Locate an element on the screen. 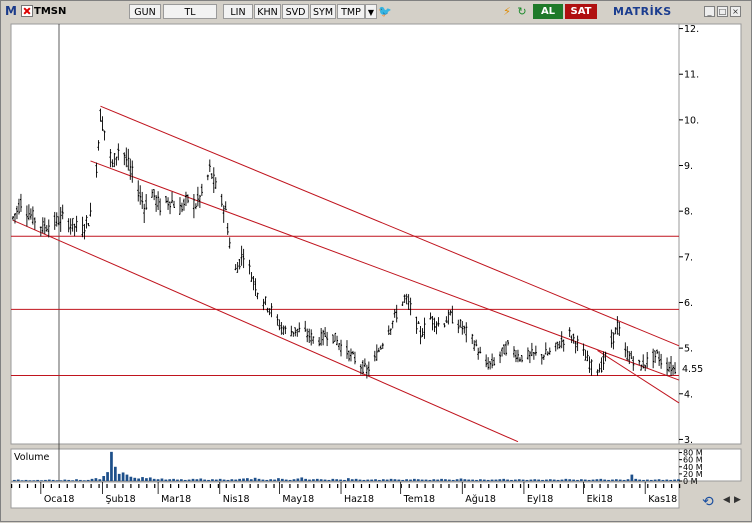  y-tick-label: 6. is located at coordinates (688, 303).